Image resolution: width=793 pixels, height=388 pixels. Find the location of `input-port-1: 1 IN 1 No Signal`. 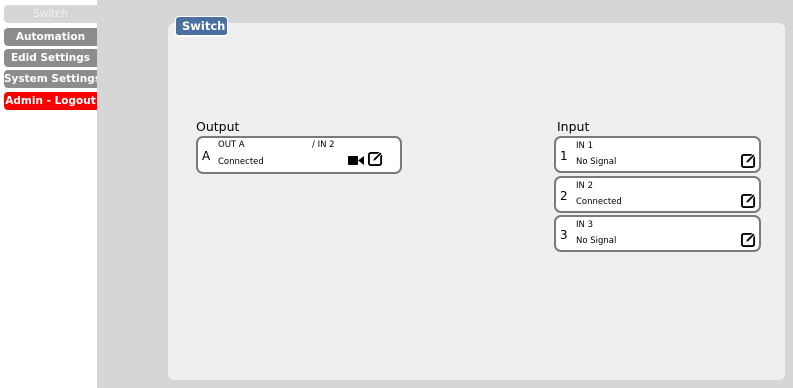

input-port-1: 1 IN 1 No Signal is located at coordinates (657, 154).